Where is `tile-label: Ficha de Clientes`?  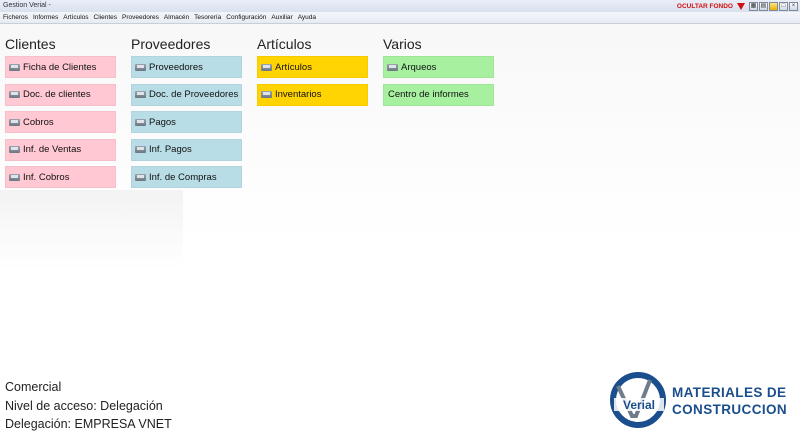
tile-label: Ficha de Clientes is located at coordinates (60, 67).